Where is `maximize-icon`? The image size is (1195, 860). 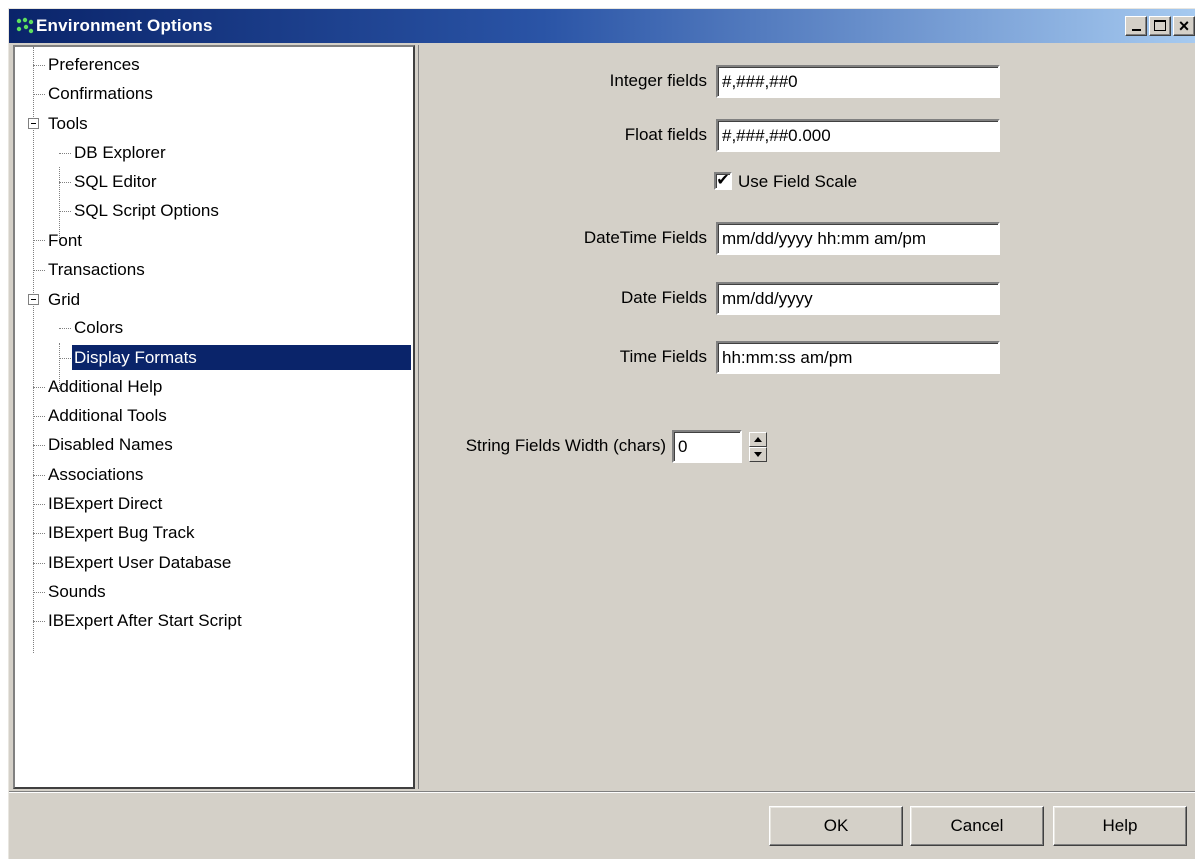
maximize-icon is located at coordinates (1160, 25).